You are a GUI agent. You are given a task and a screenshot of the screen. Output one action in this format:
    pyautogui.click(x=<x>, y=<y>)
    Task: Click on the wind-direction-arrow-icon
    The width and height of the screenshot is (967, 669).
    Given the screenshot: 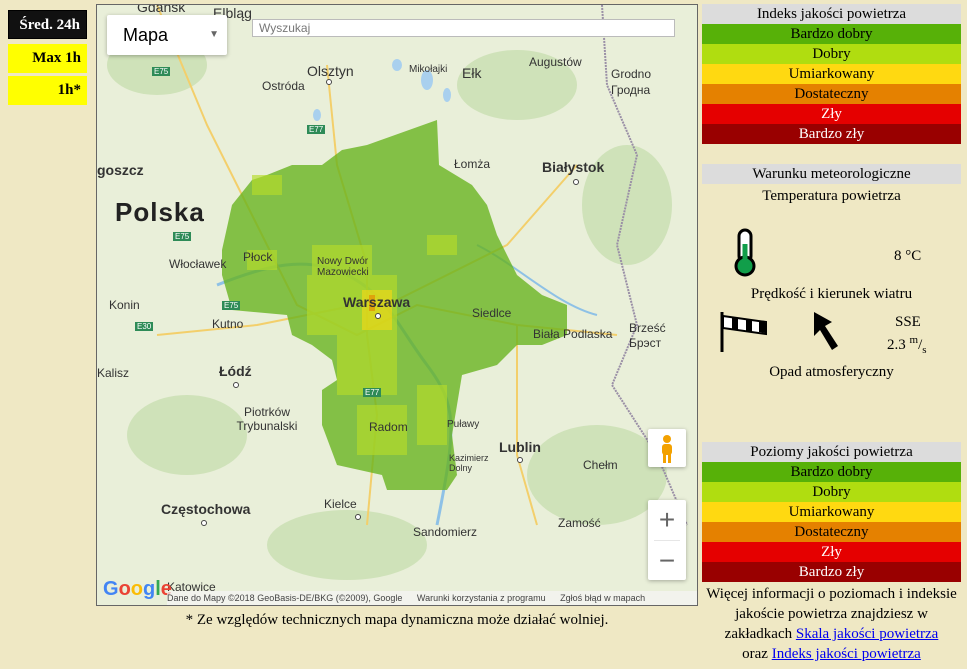 What is the action you would take?
    pyautogui.click(x=826, y=331)
    